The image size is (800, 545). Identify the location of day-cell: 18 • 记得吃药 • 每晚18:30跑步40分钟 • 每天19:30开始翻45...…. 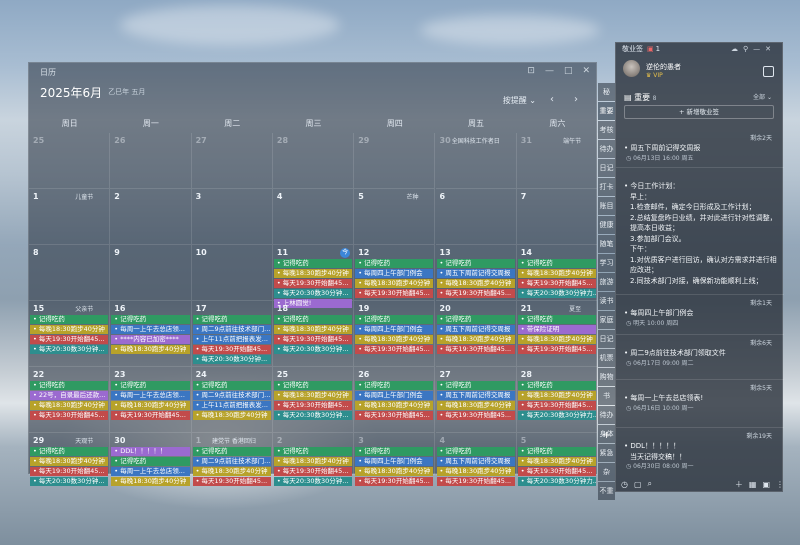
(313, 334).